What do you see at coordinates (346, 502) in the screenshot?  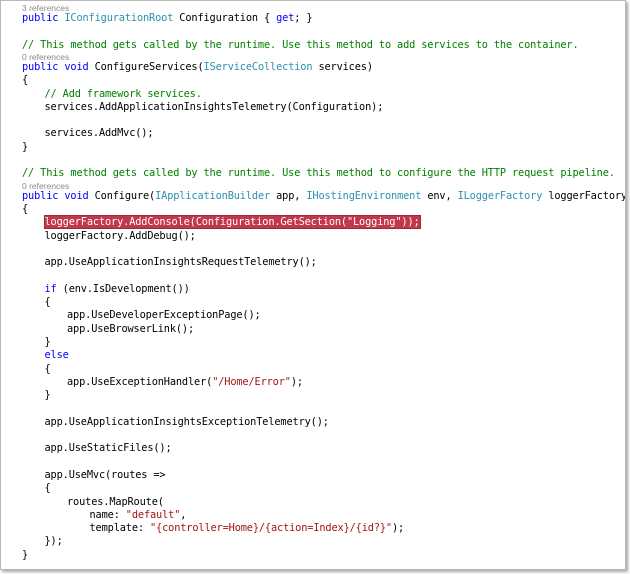 I see `code-line: routes.MapRoute(` at bounding box center [346, 502].